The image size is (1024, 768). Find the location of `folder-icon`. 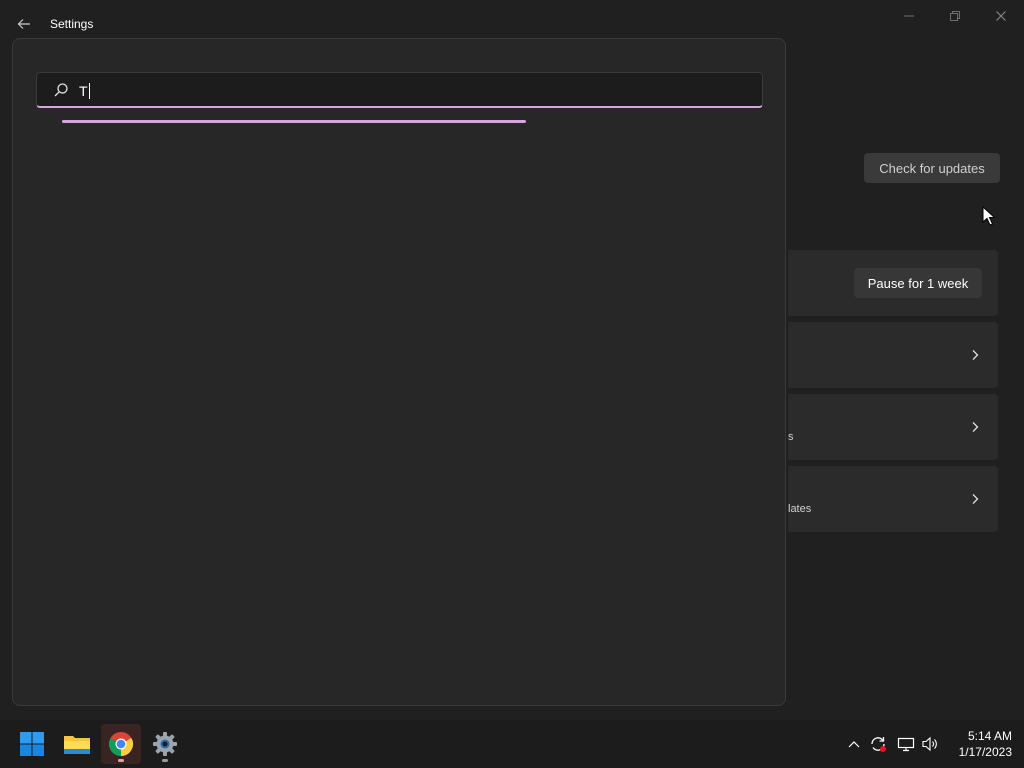

folder-icon is located at coordinates (77, 745).